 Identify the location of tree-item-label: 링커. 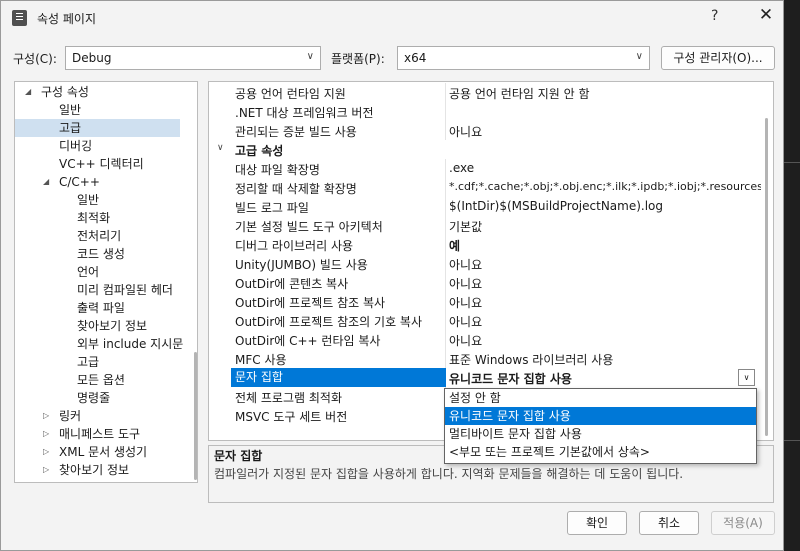
(70, 416).